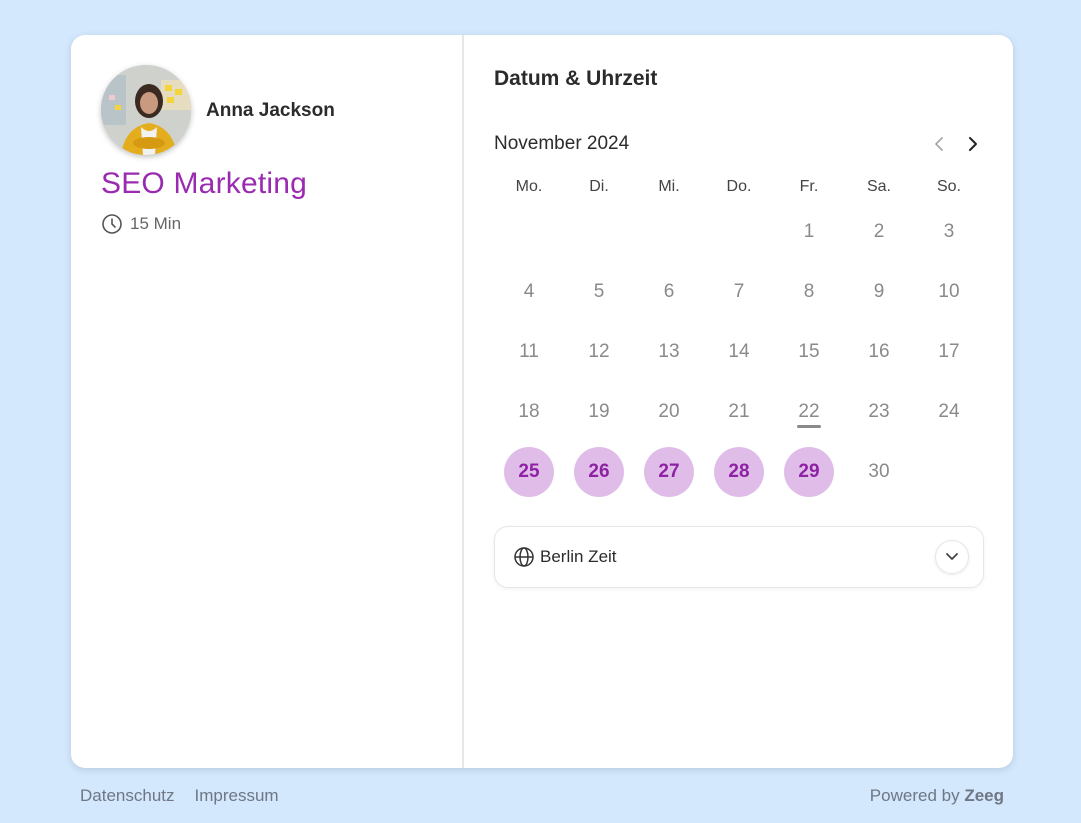 Image resolution: width=1081 pixels, height=823 pixels. I want to click on day-number: 10, so click(949, 291).